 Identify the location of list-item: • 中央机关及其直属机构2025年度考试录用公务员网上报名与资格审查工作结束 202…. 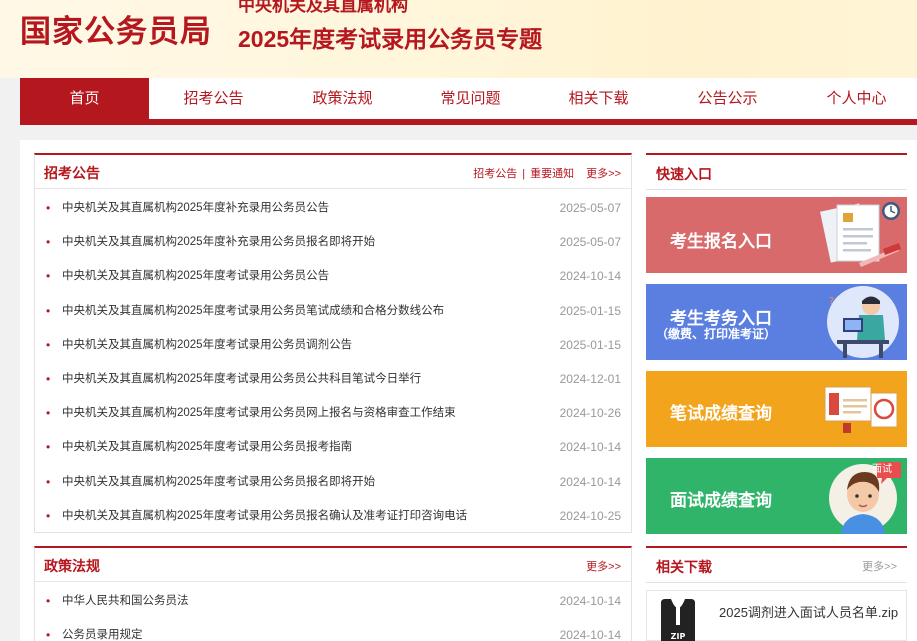
(333, 413).